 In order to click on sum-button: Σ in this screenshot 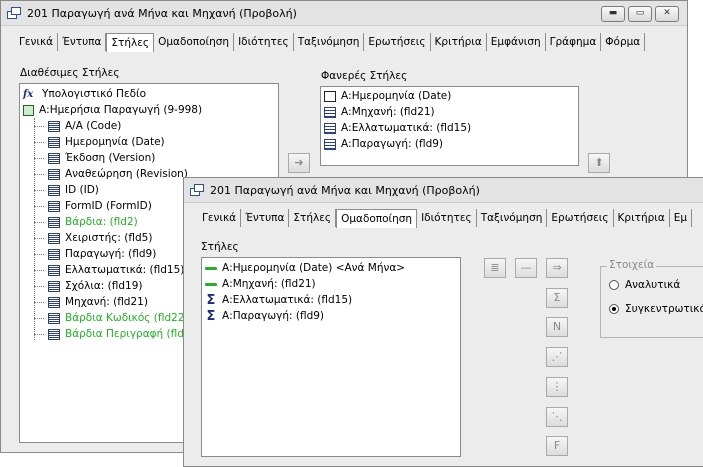, I will do `click(557, 298)`.